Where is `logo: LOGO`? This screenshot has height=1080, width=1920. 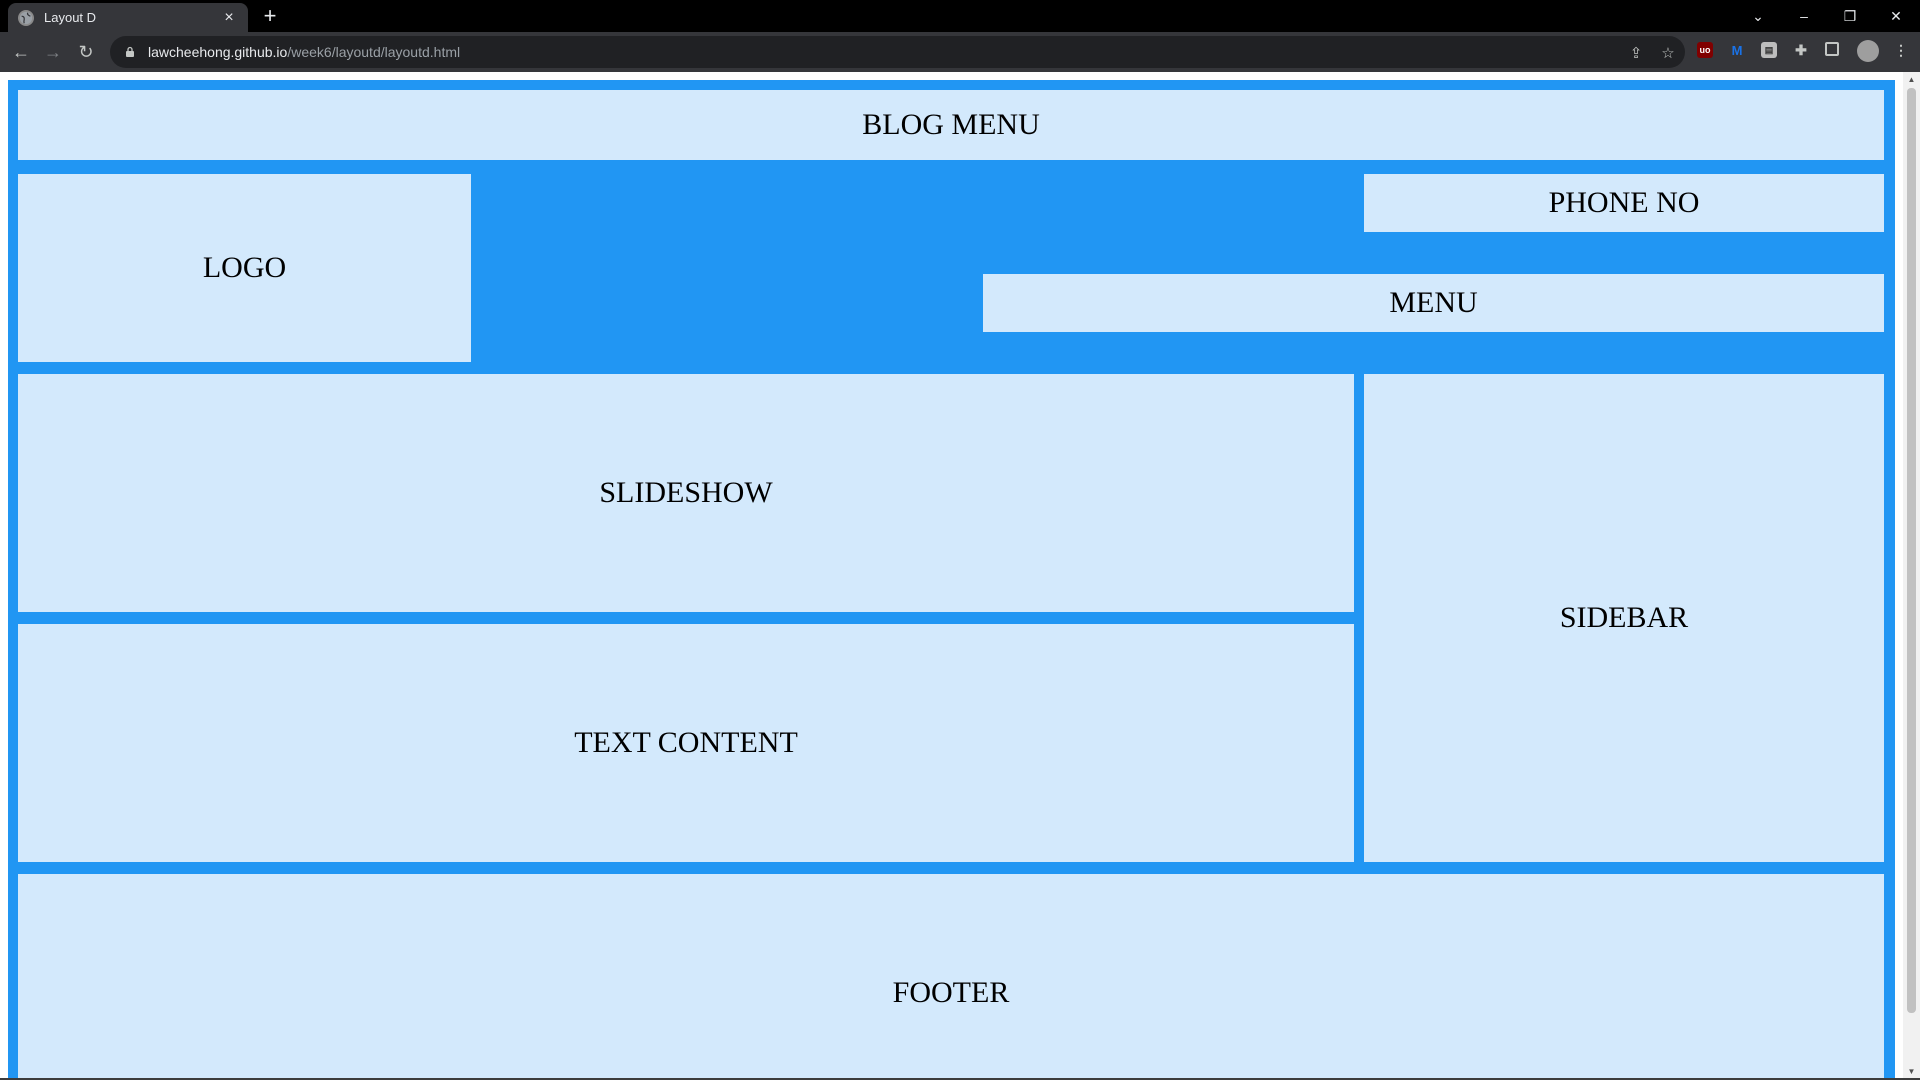 logo: LOGO is located at coordinates (244, 268).